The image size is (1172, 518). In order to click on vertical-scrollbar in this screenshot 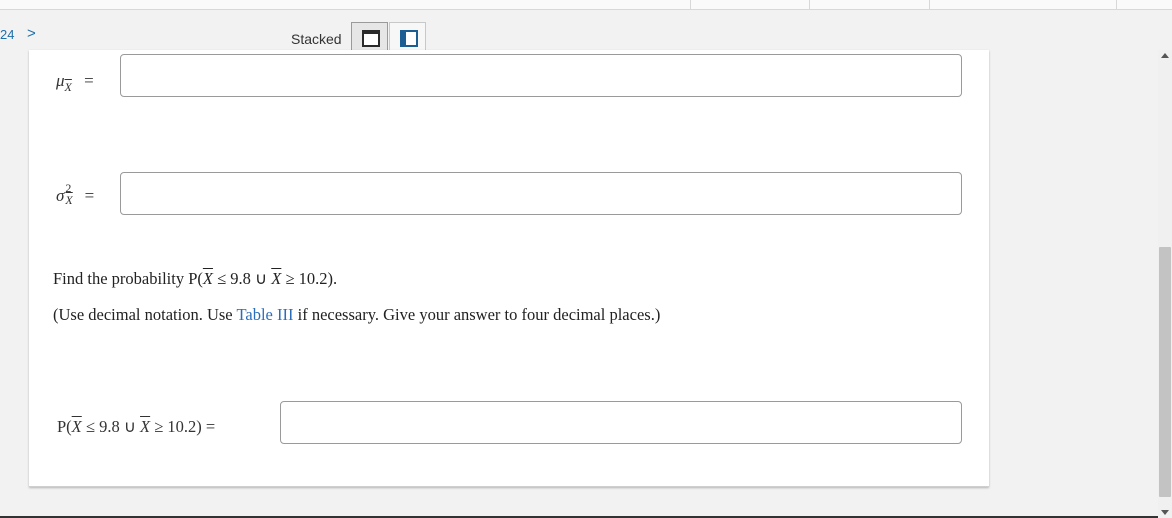, I will do `click(1165, 284)`.